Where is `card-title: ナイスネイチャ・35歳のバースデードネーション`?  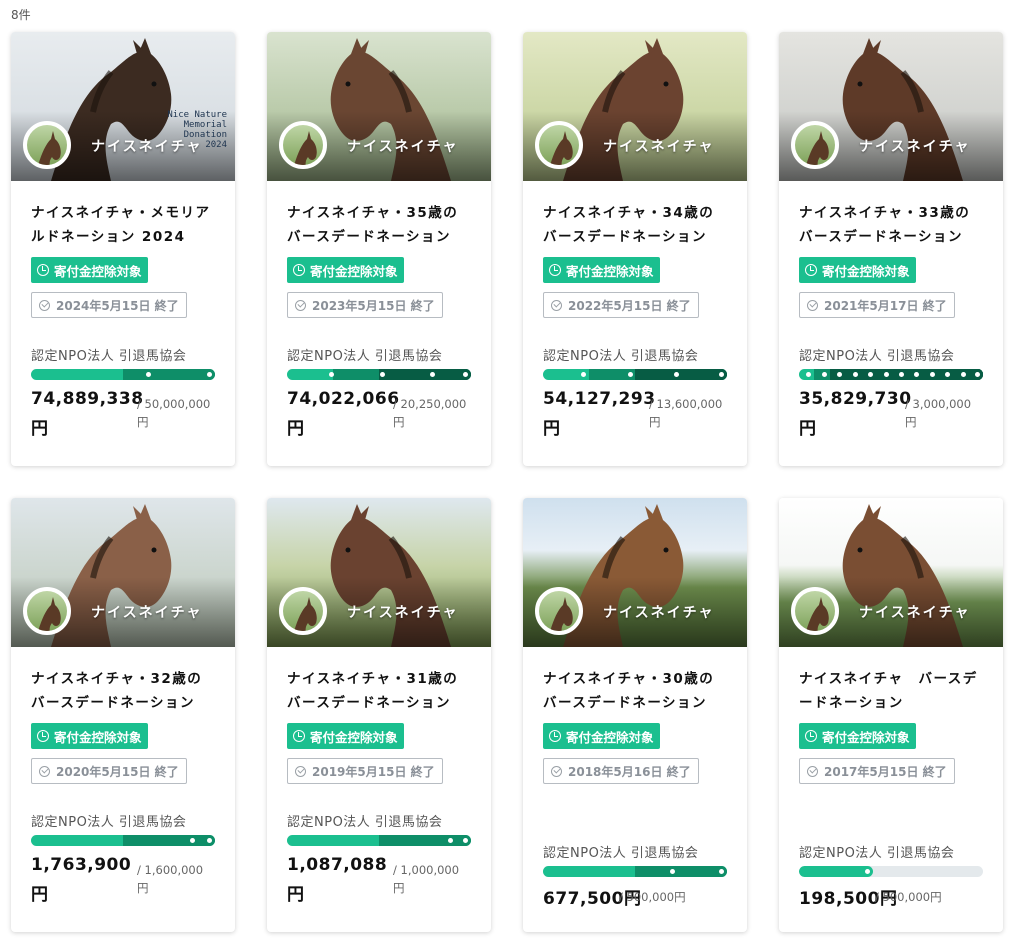 card-title: ナイスネイチャ・35歳のバースデードネーション is located at coordinates (379, 225).